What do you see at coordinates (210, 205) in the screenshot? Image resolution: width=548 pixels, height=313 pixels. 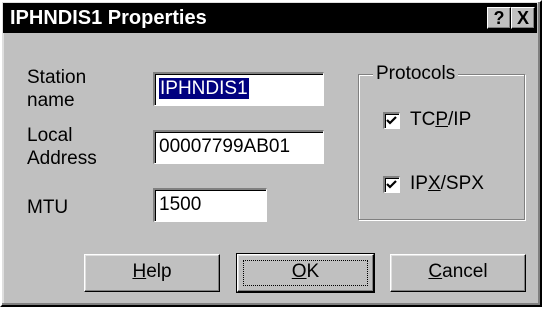 I see `mtu-input: 1500` at bounding box center [210, 205].